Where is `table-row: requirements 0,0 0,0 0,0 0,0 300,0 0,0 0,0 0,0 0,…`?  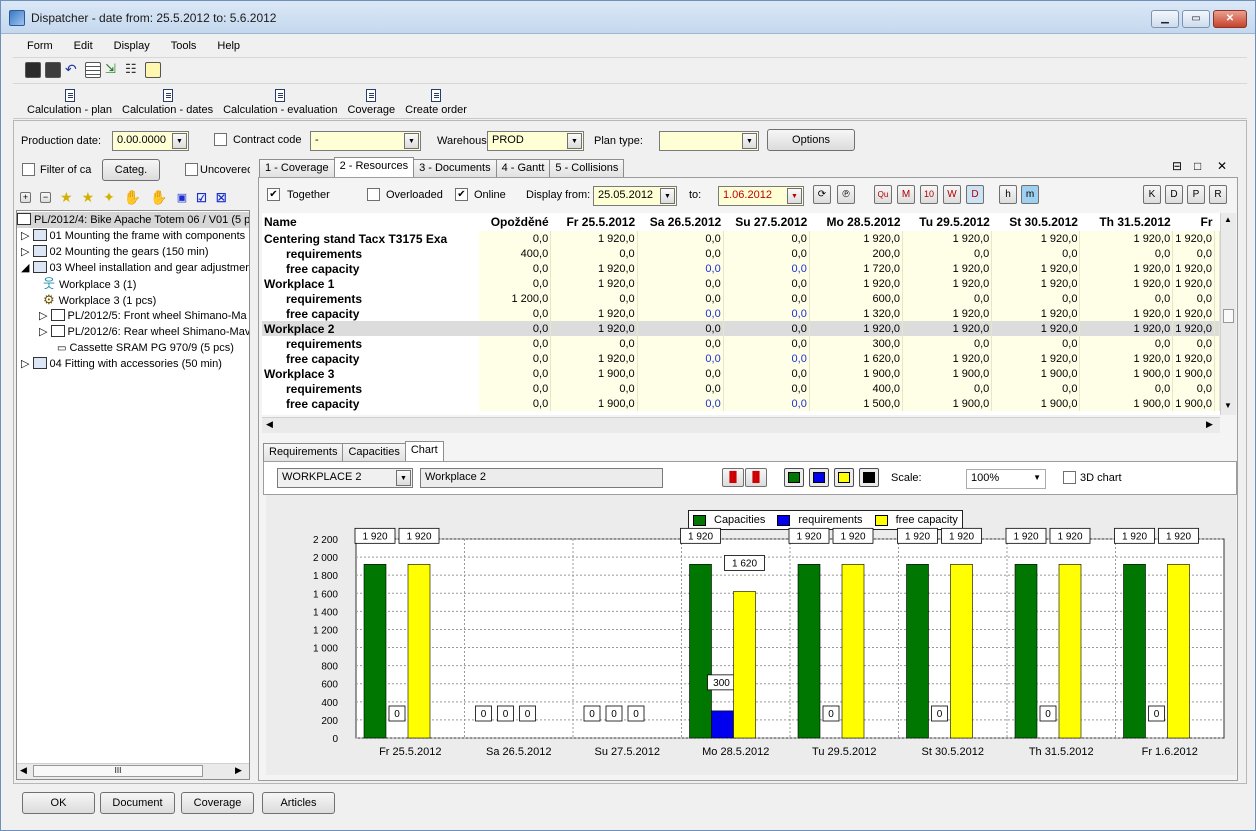
table-row: requirements 0,0 0,0 0,0 0,0 300,0 0,0 0,0 0,0 0,… is located at coordinates (741, 343).